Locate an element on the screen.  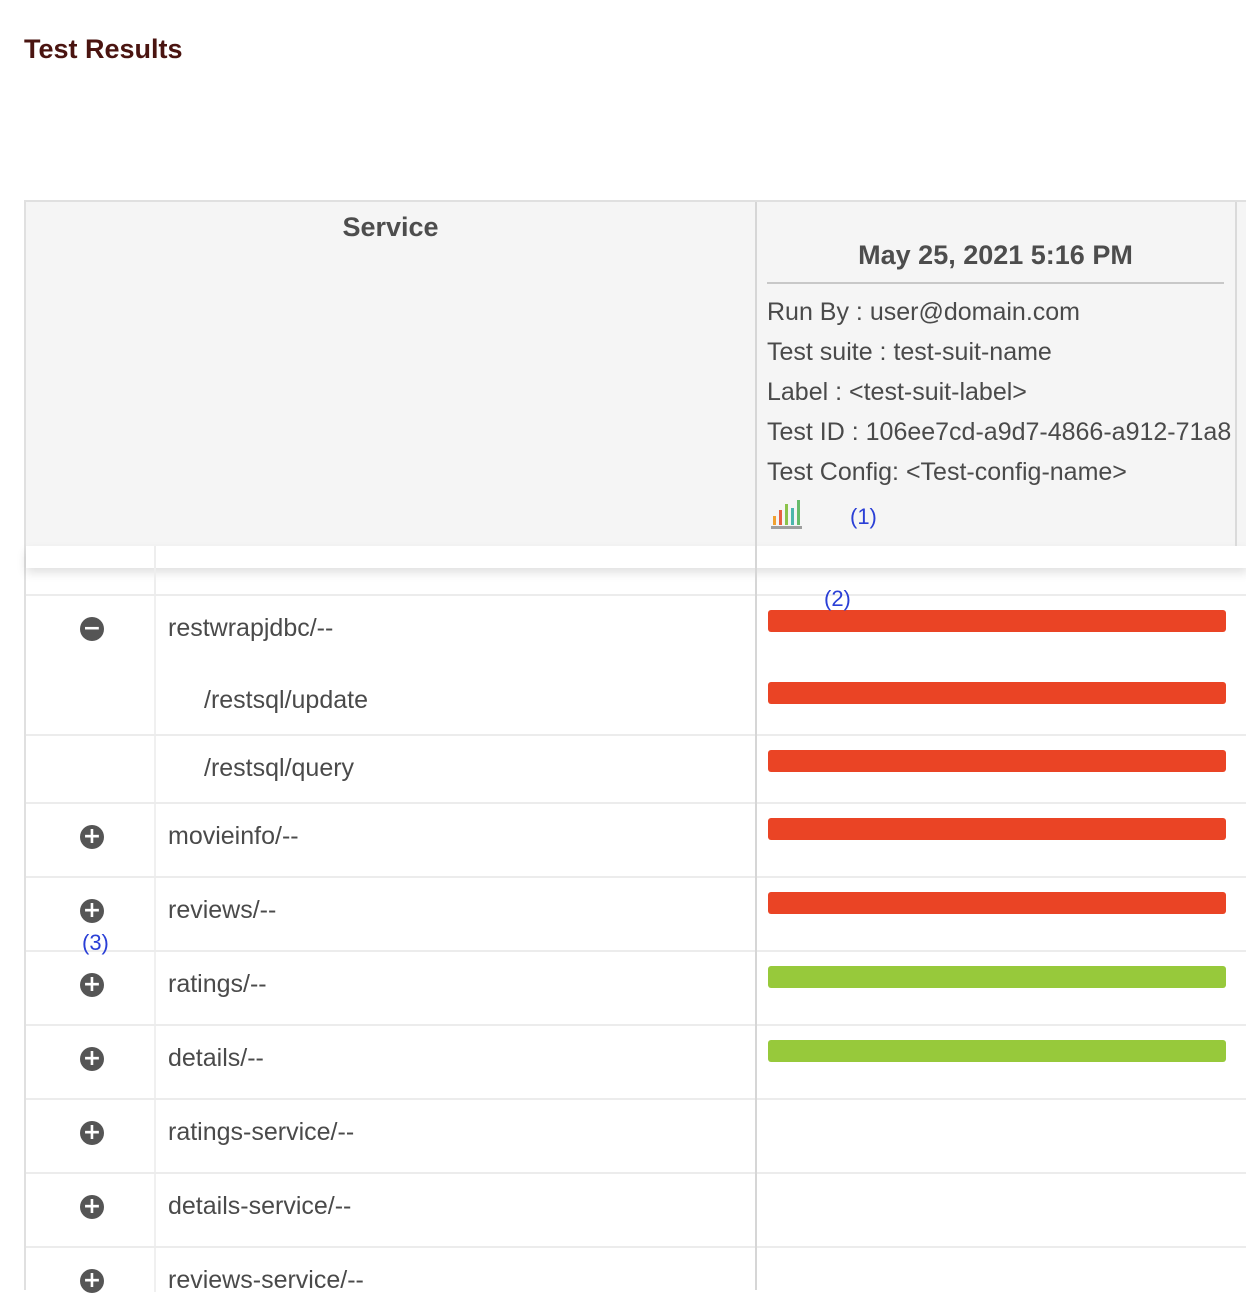
service-label: restwrapjdbc/-- is located at coordinates (250, 628).